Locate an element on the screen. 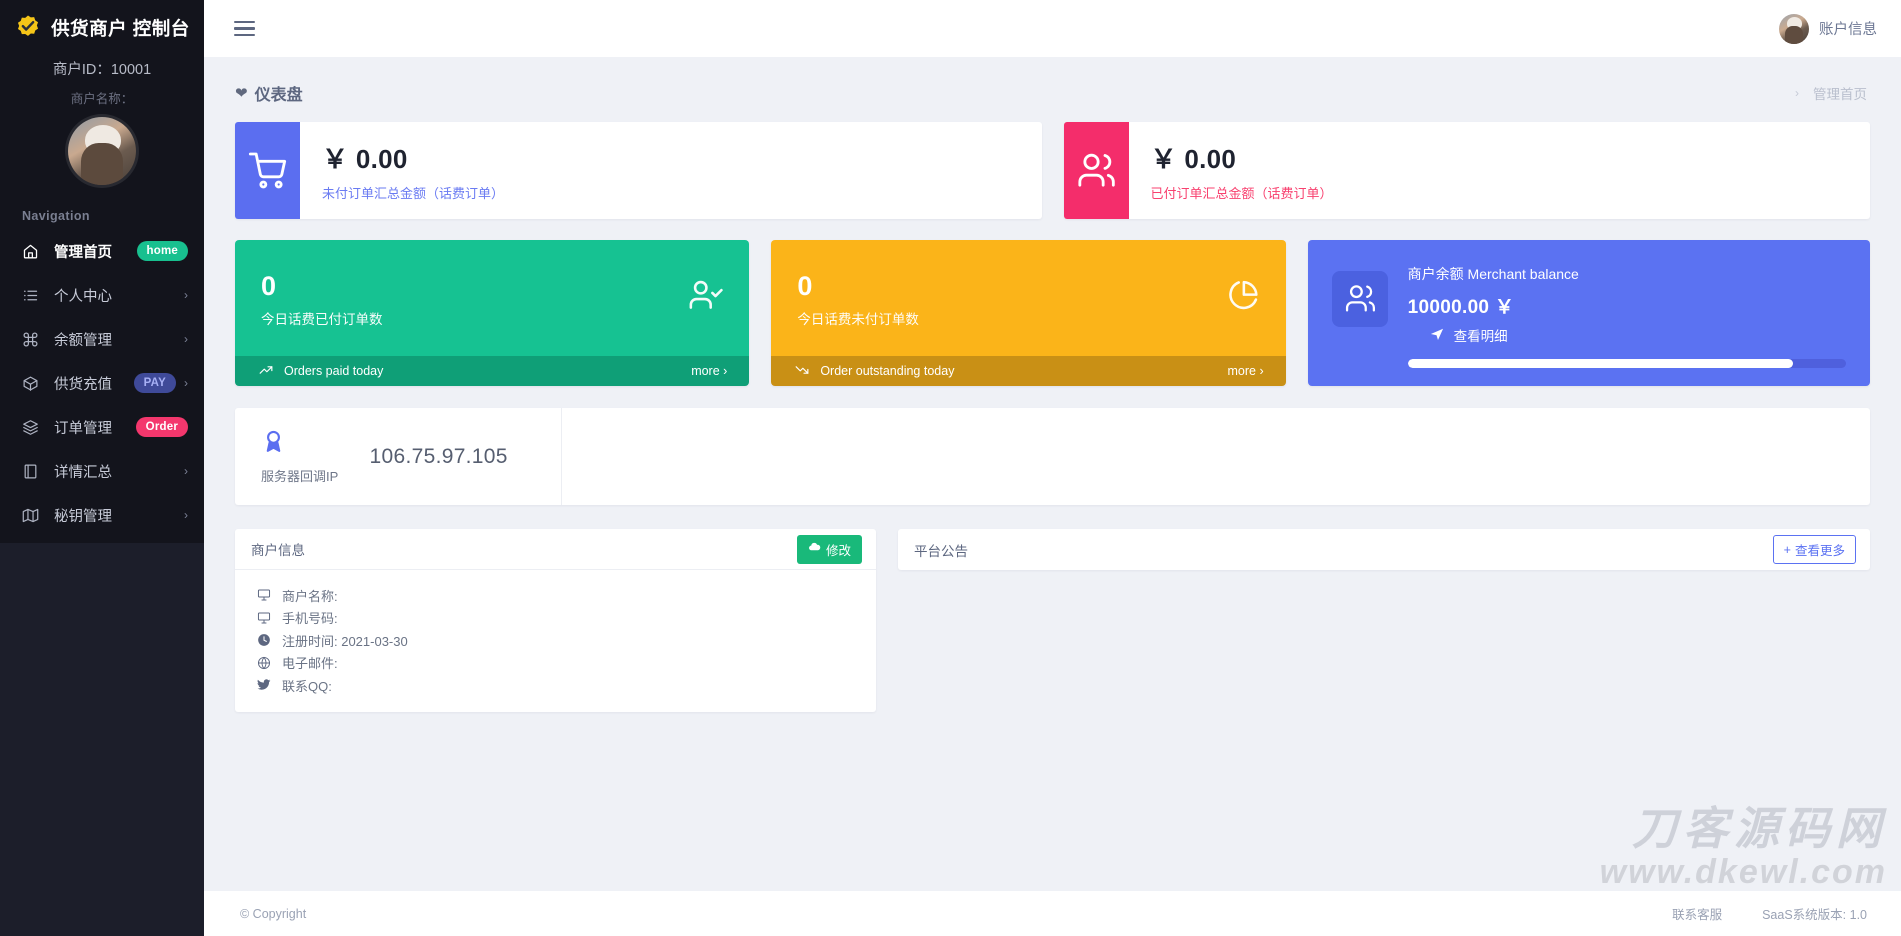 Image resolution: width=1901 pixels, height=936 pixels. hamburger-icon is located at coordinates (244, 29).